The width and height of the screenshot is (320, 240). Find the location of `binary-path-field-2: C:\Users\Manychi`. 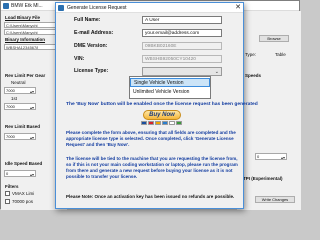

binary-path-field-2: C:\Users\Manychi is located at coordinates (30, 32).